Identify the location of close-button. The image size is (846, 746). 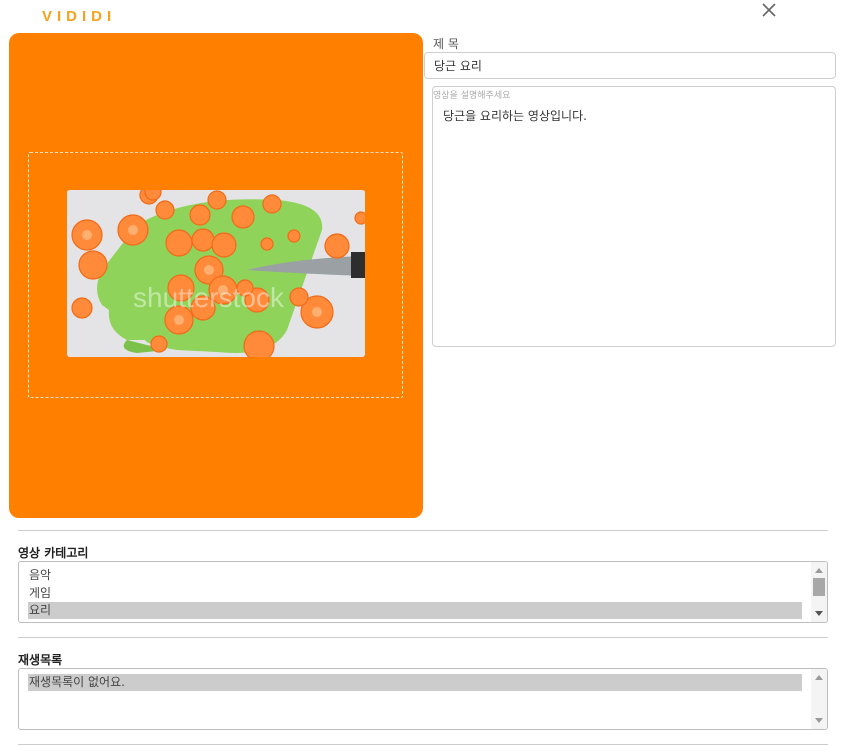
(769, 10).